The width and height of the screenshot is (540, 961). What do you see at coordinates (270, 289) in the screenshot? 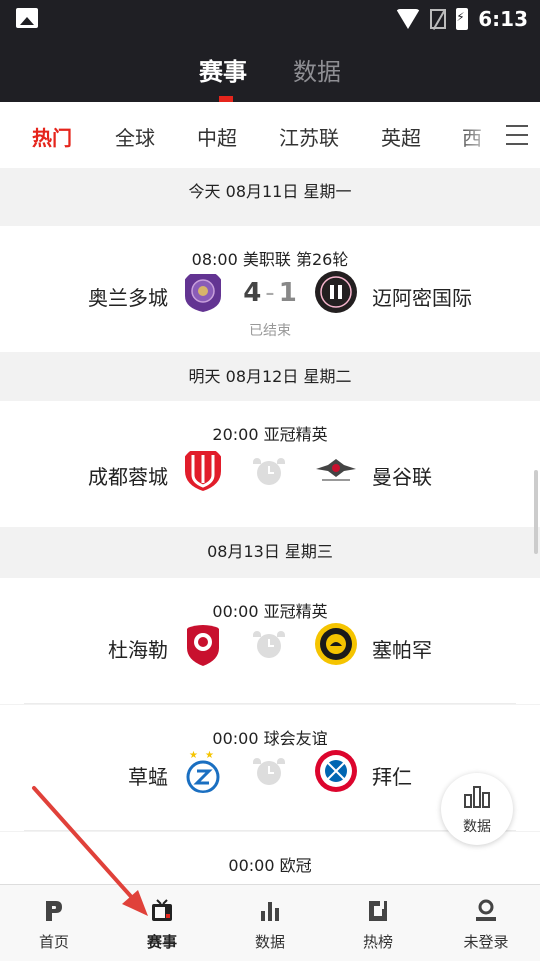
I see `match-card: 08:00 美职联 第26轮 奥兰多城 4-1 迈阿密国际 已结束` at bounding box center [270, 289].